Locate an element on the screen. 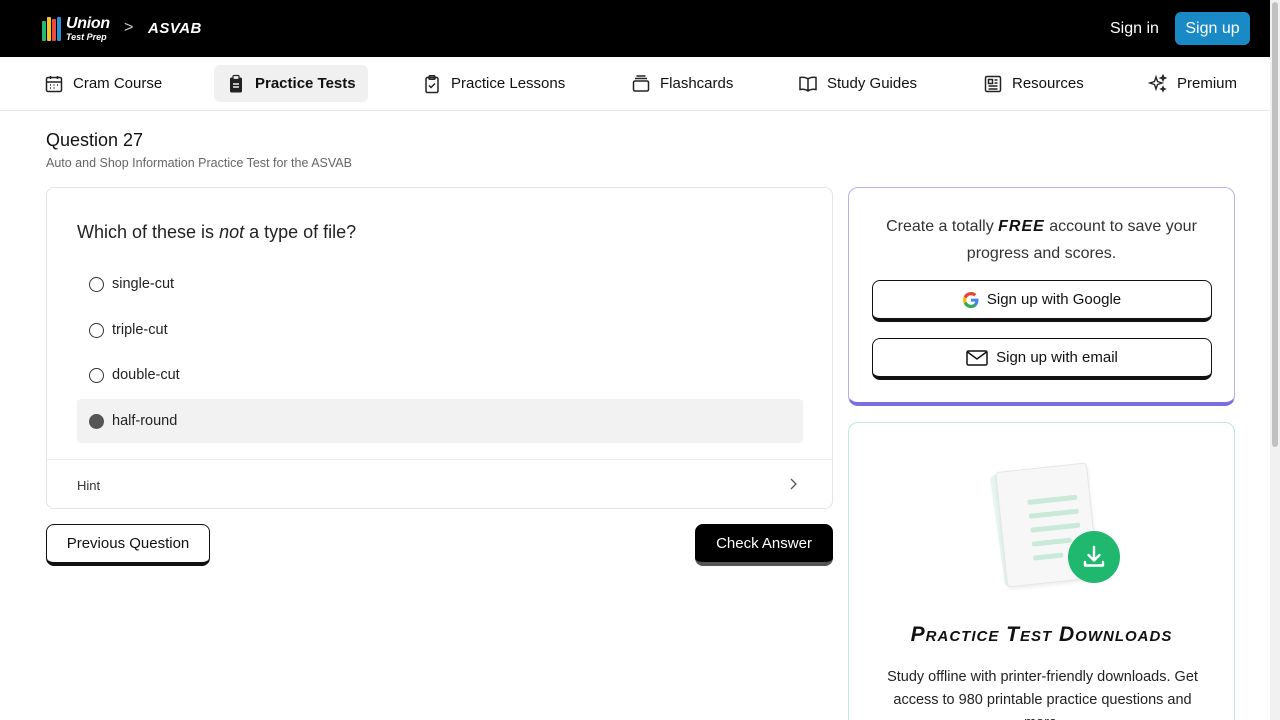 The height and width of the screenshot is (720, 1280). nav-item-practice-lessons: Practice Lessons is located at coordinates (493, 83).